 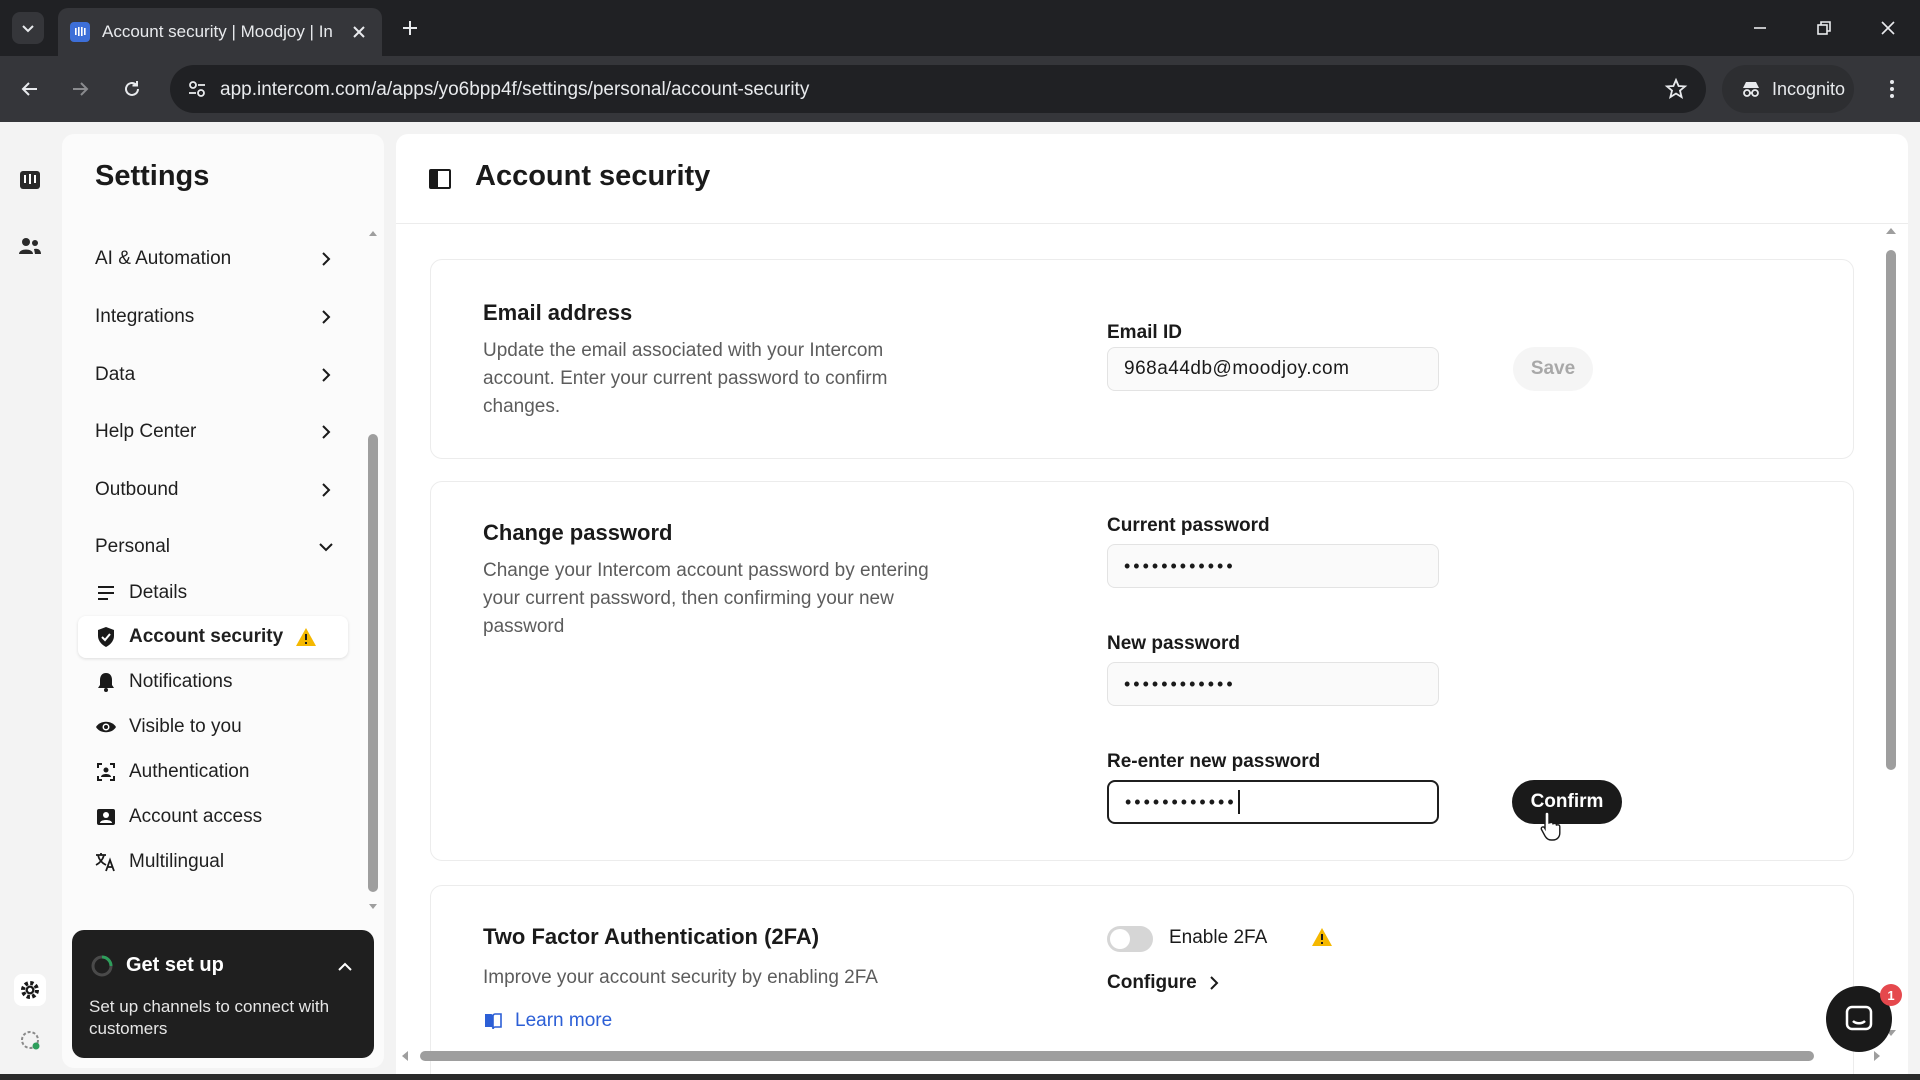 What do you see at coordinates (1117, 1056) in the screenshot?
I see `horizontal-scrollbar-thumb` at bounding box center [1117, 1056].